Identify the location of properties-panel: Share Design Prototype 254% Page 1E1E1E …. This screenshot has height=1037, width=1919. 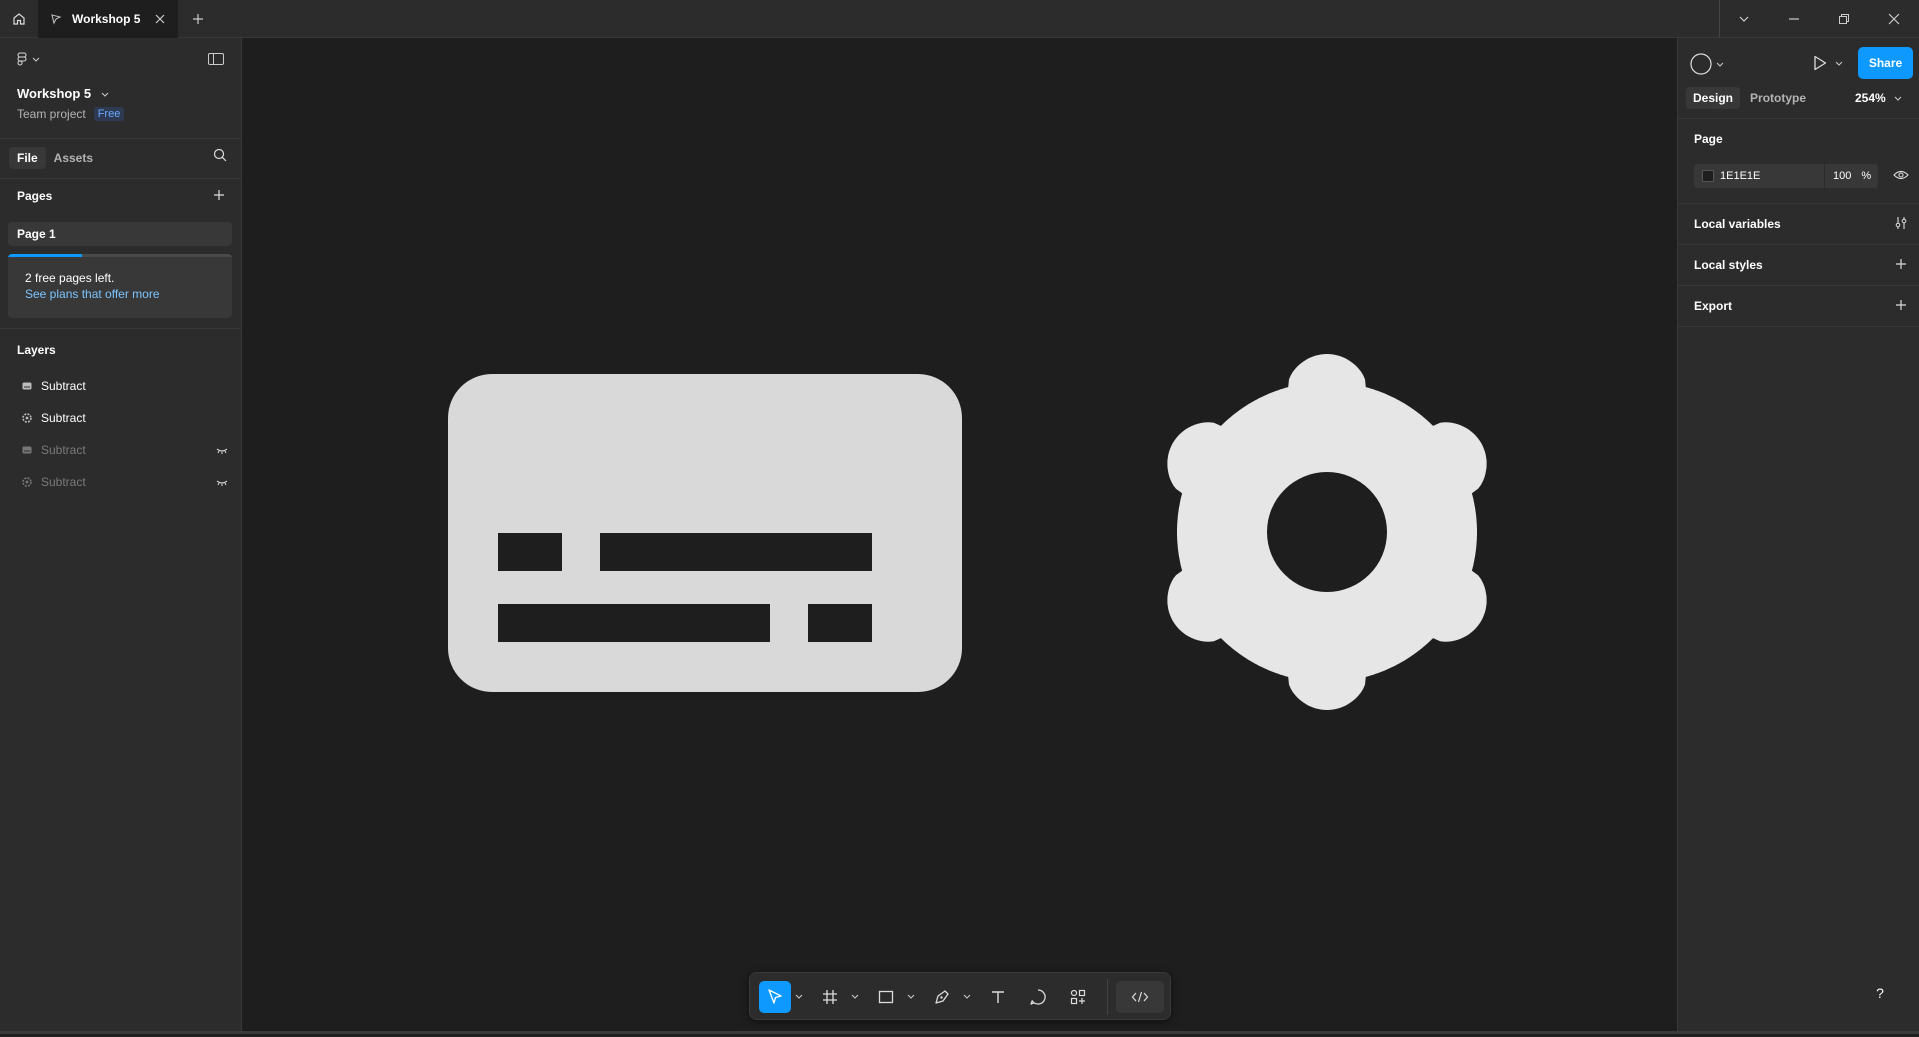
(1798, 535).